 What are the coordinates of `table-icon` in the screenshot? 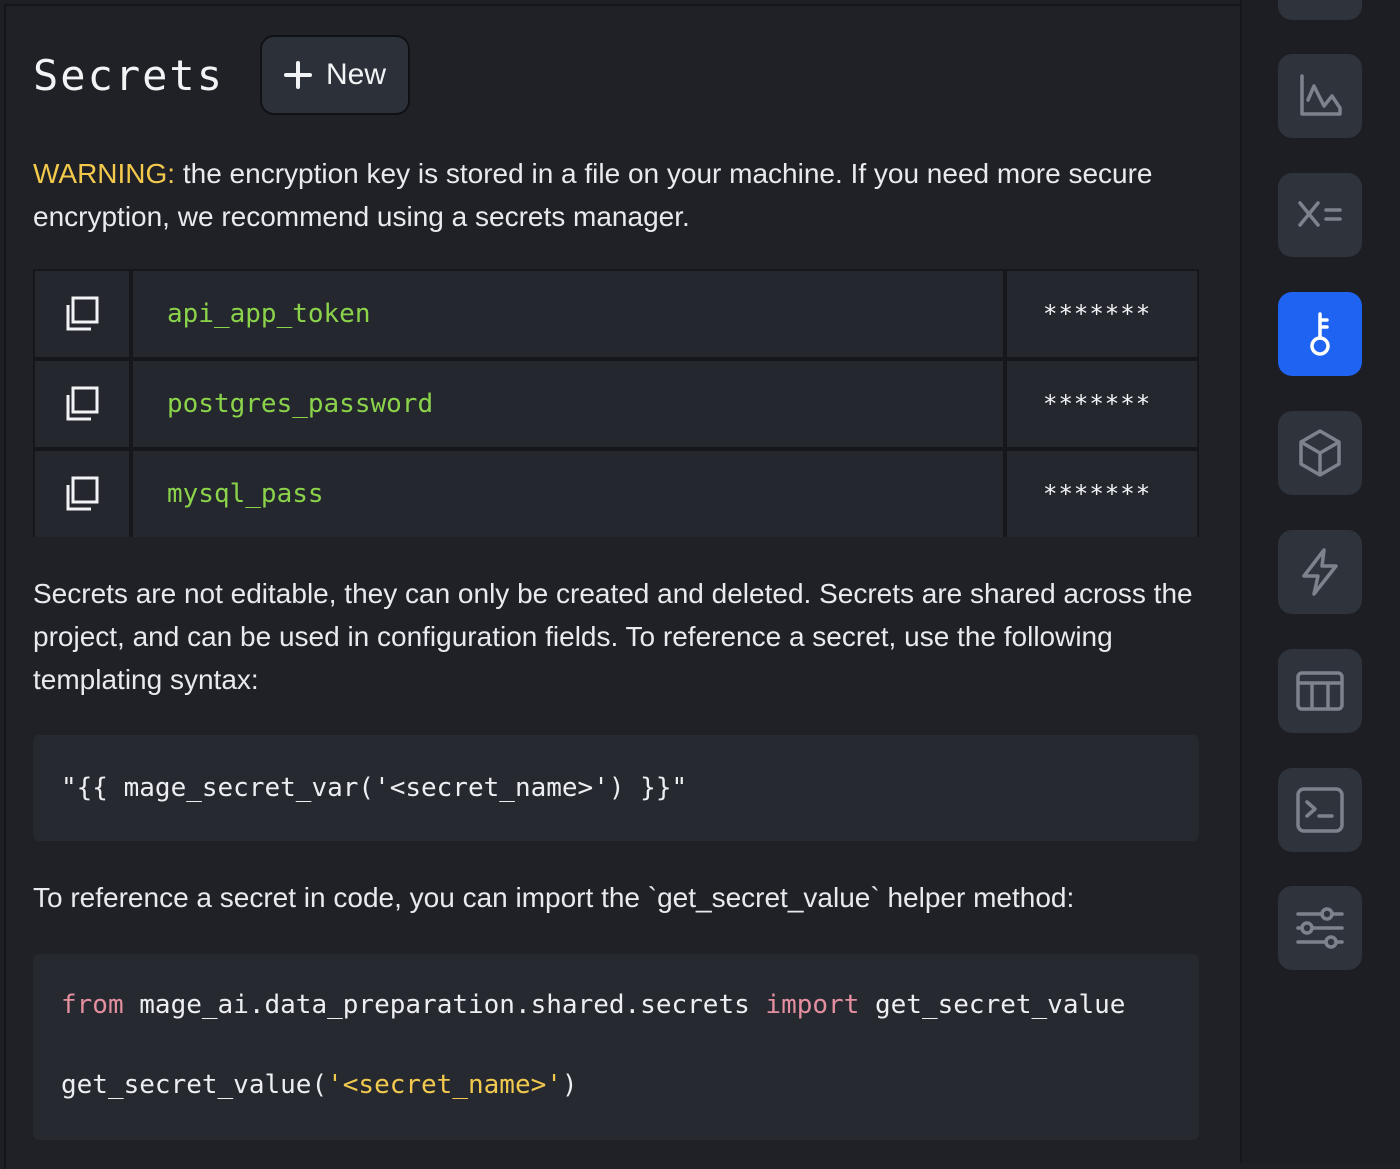 It's located at (1320, 691).